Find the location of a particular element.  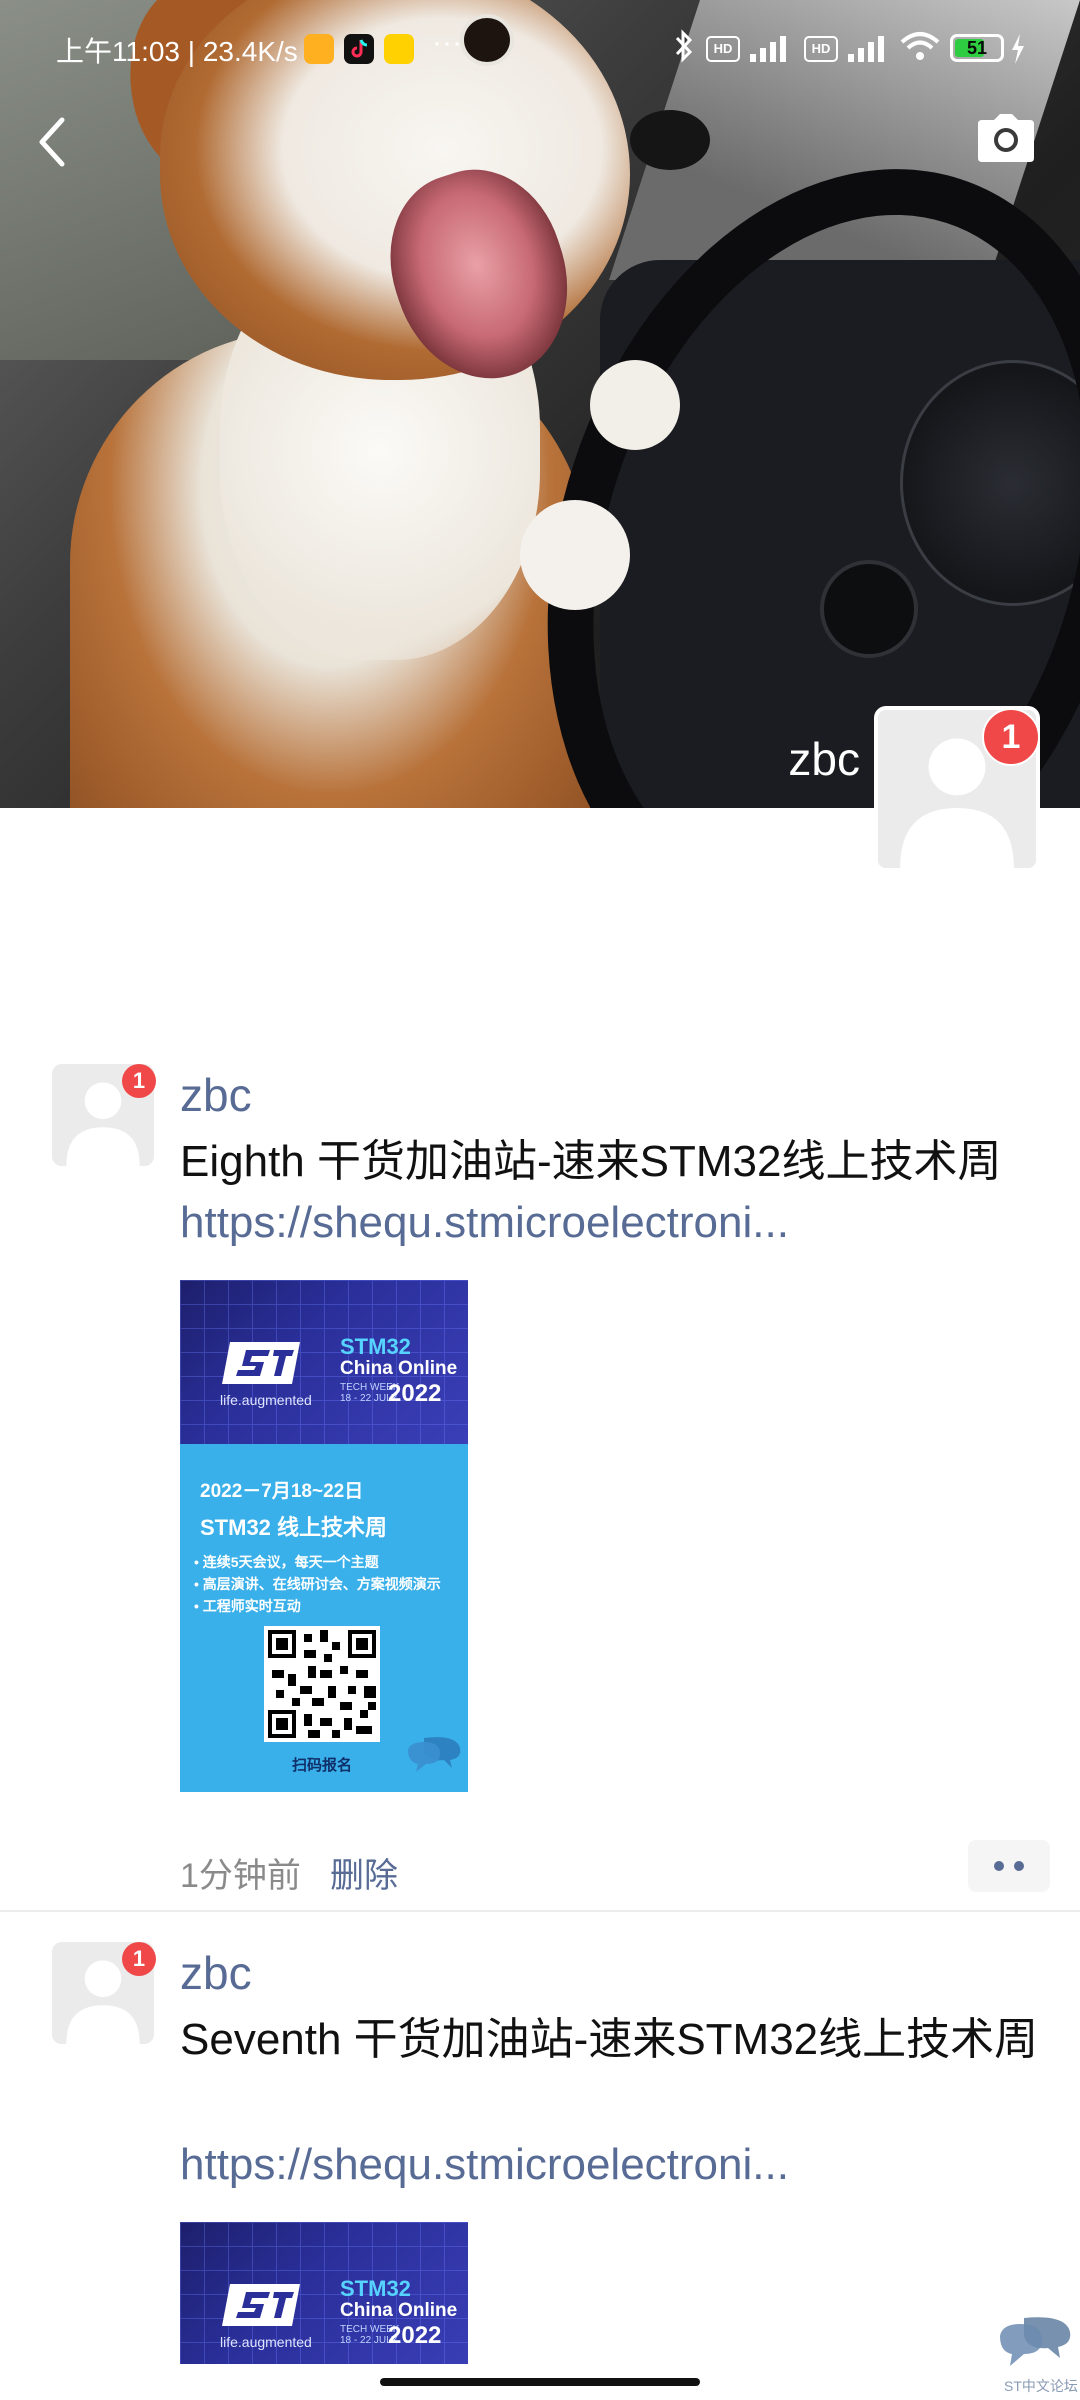

post-more-button is located at coordinates (1009, 1866).